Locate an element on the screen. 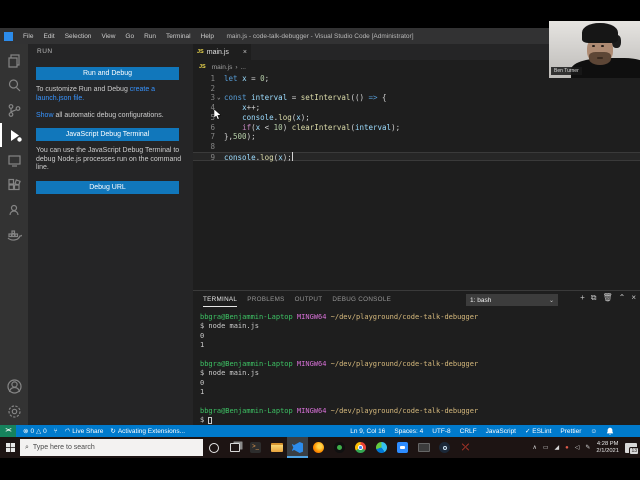 Image resolution: width=640 pixels, height=480 pixels. terminal-actions: + ⧉ 🗑 ⌃ × is located at coordinates (608, 298).